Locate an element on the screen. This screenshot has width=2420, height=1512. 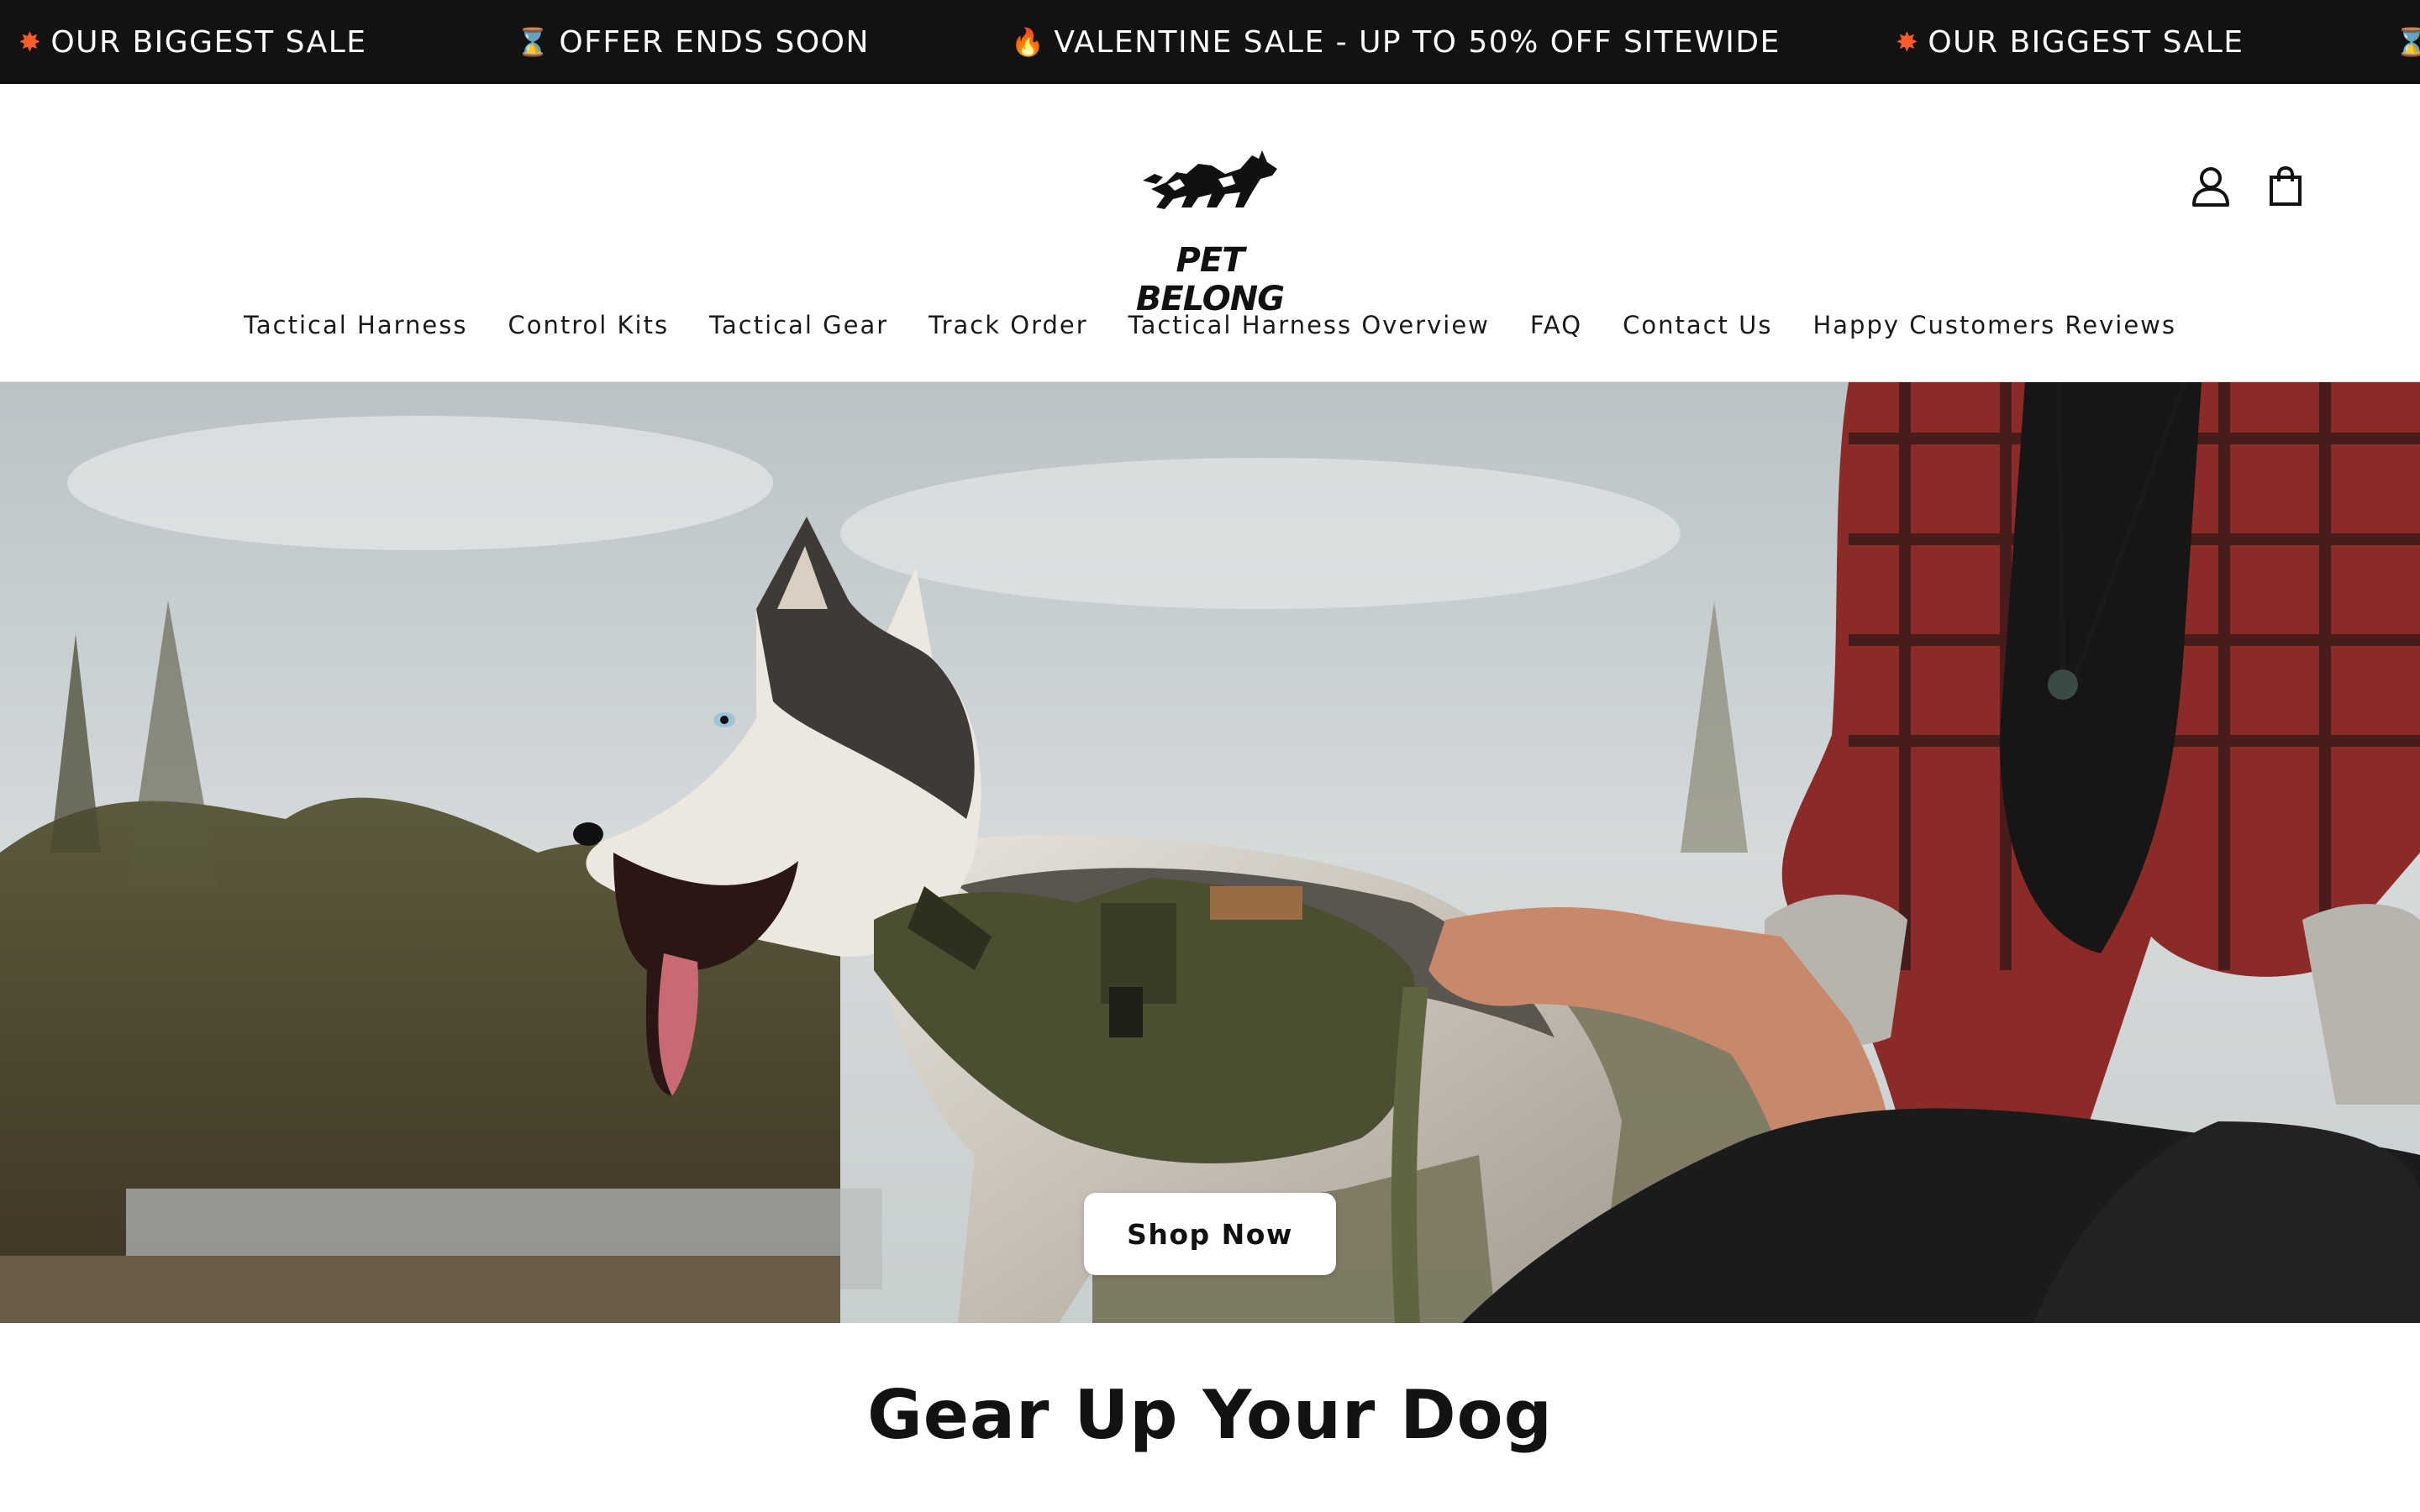
cart-icon is located at coordinates (2286, 186).